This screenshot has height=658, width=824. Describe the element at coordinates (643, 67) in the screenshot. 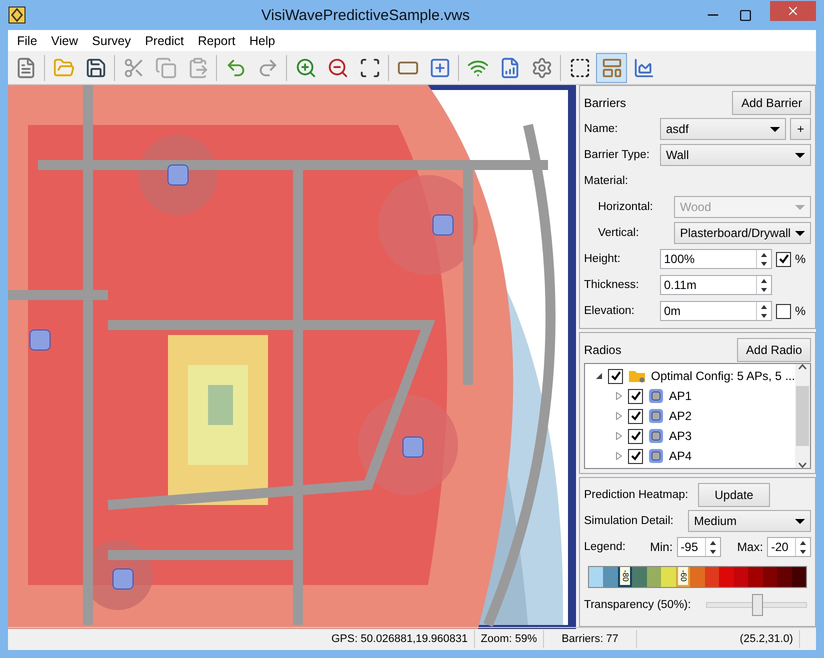

I see `area-chart-icon` at that location.